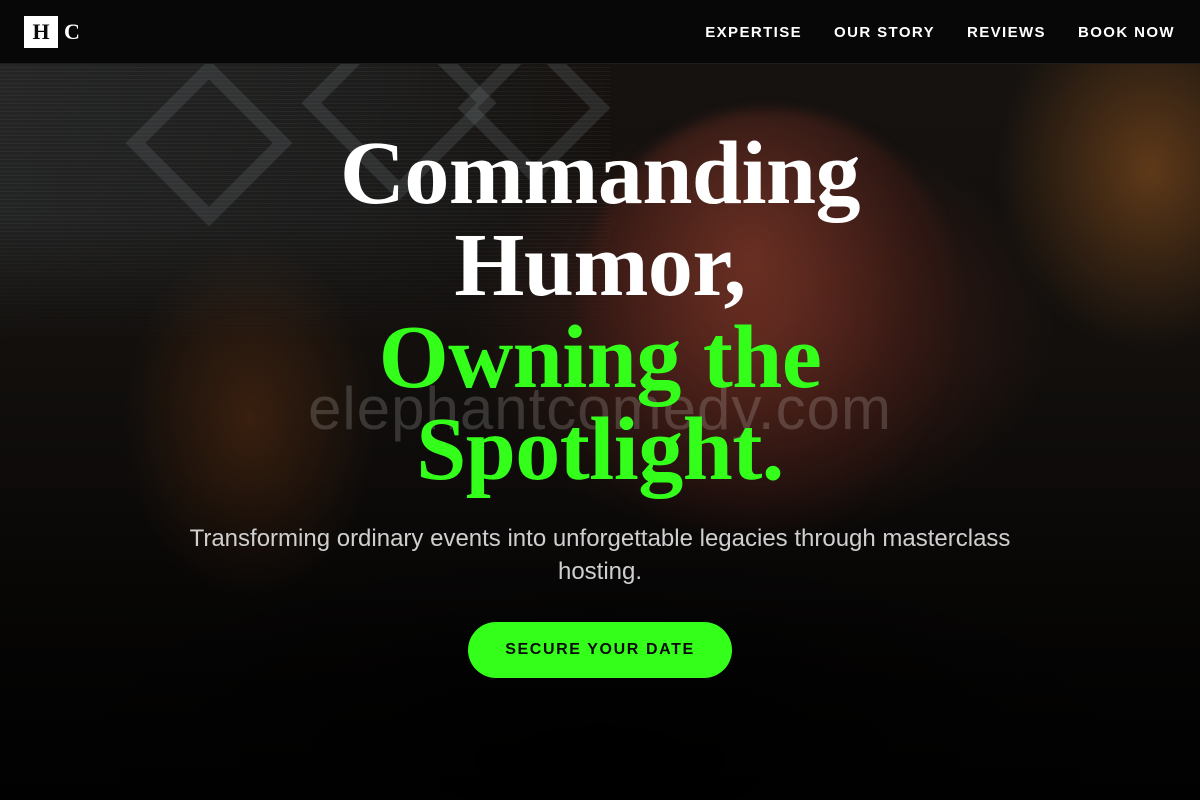 The image size is (1200, 800). What do you see at coordinates (600, 265) in the screenshot?
I see `headline-line-2: Humor,` at bounding box center [600, 265].